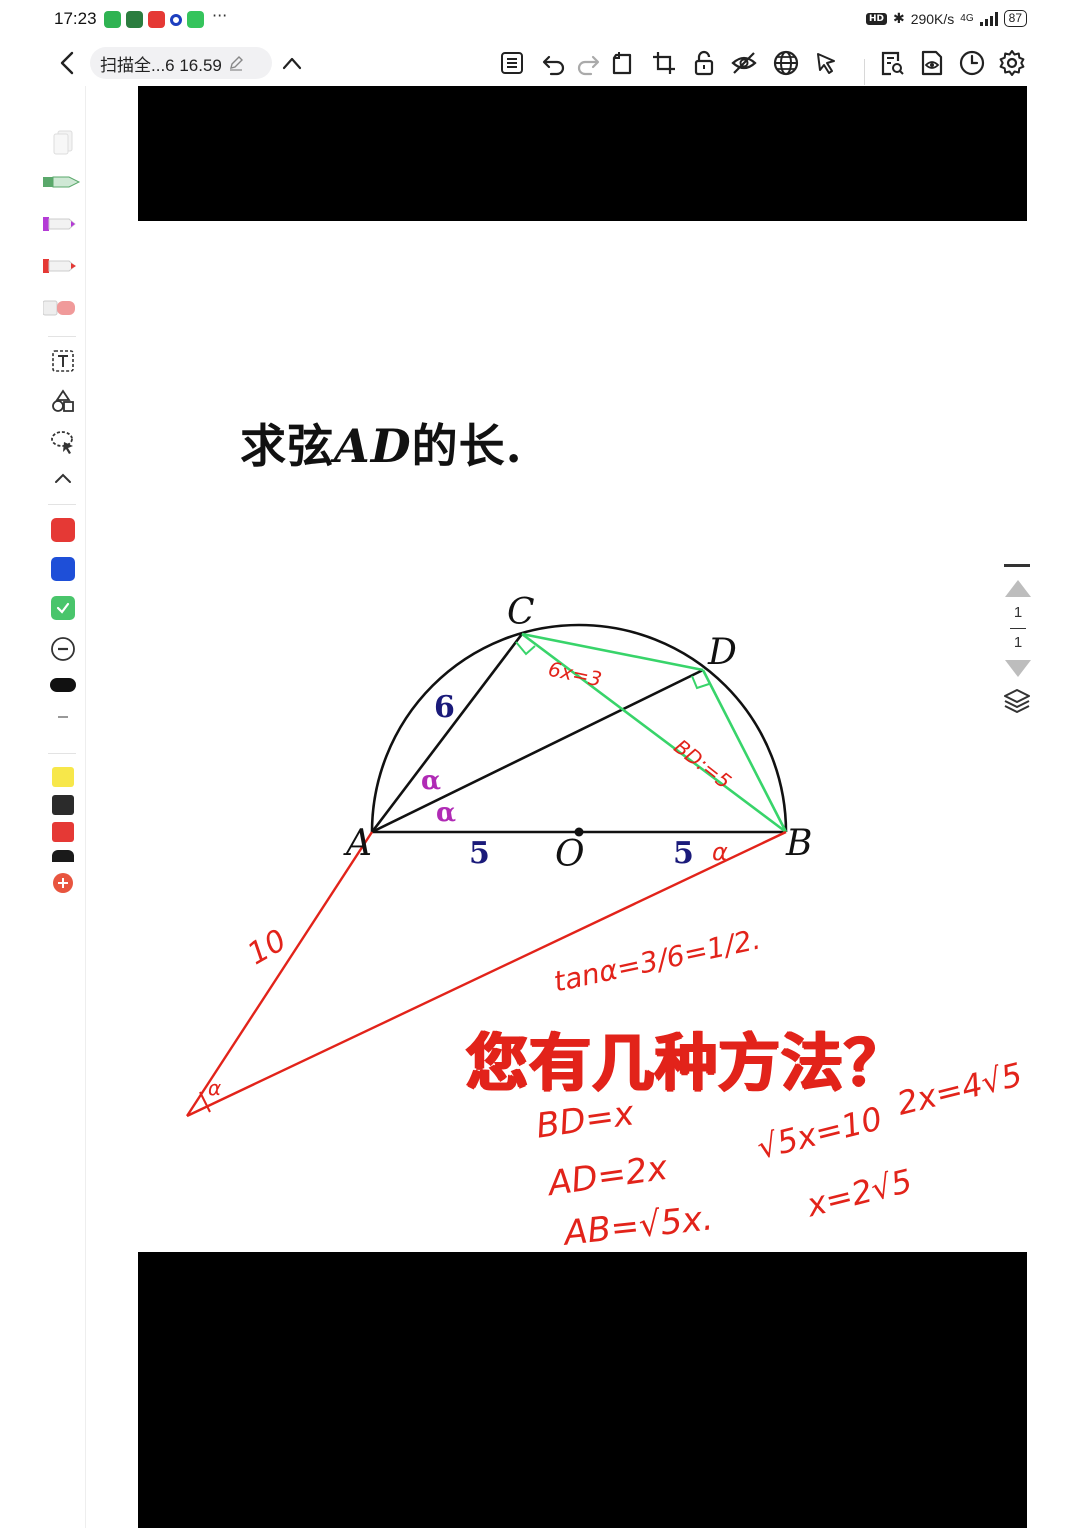 This screenshot has width=1079, height=1528. Describe the element at coordinates (446, 813) in the screenshot. I see `label-alpha-2: α` at that location.